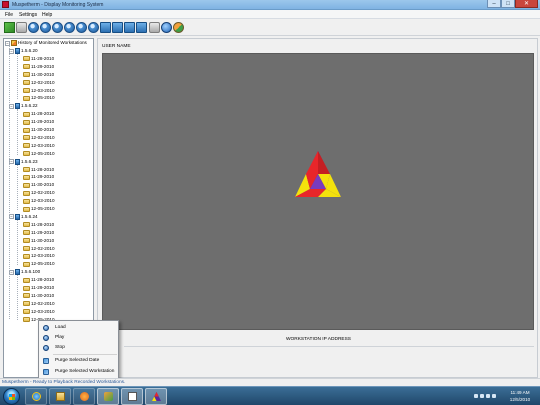 This screenshot has height=405, width=540. What do you see at coordinates (60, 347) in the screenshot?
I see `menu-stop-label: Stop` at bounding box center [60, 347].